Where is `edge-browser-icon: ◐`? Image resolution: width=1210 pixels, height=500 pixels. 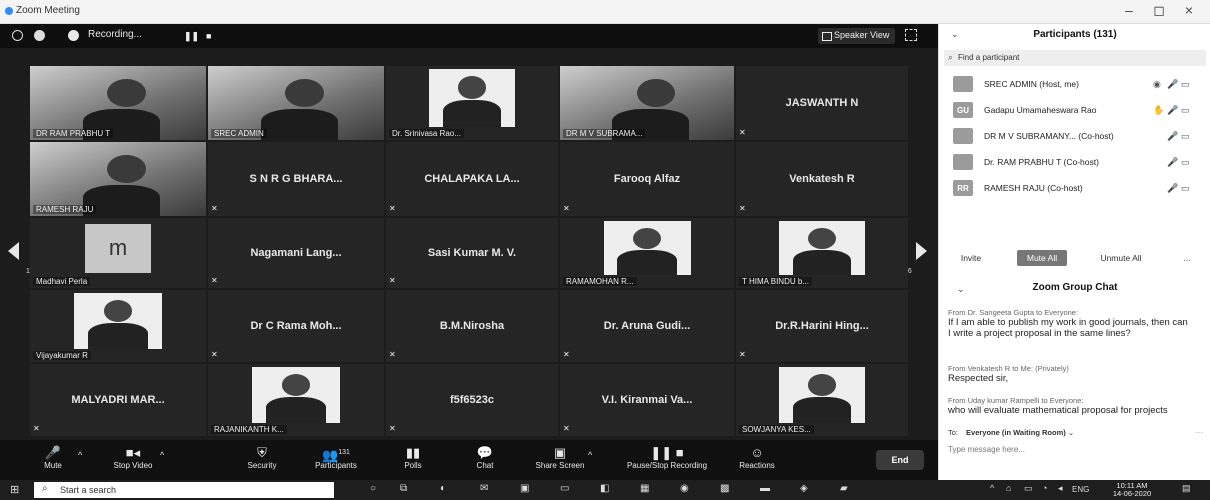
edge-browser-icon: ◐ is located at coordinates (443, 490).